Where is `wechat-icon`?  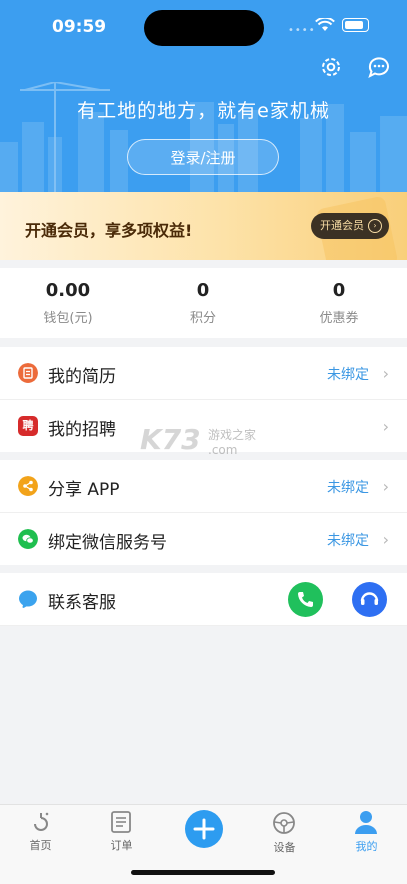
wechat-icon is located at coordinates (28, 539).